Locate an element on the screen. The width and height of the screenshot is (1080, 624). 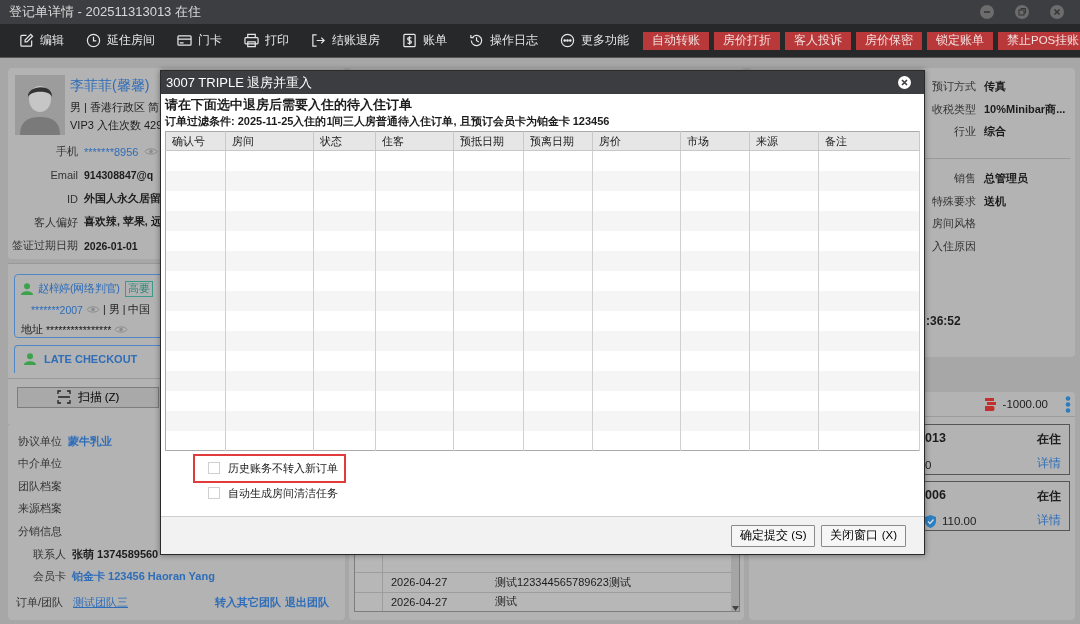
checkbox-label: 自动生成房间清洁任务 is located at coordinates (283, 493).